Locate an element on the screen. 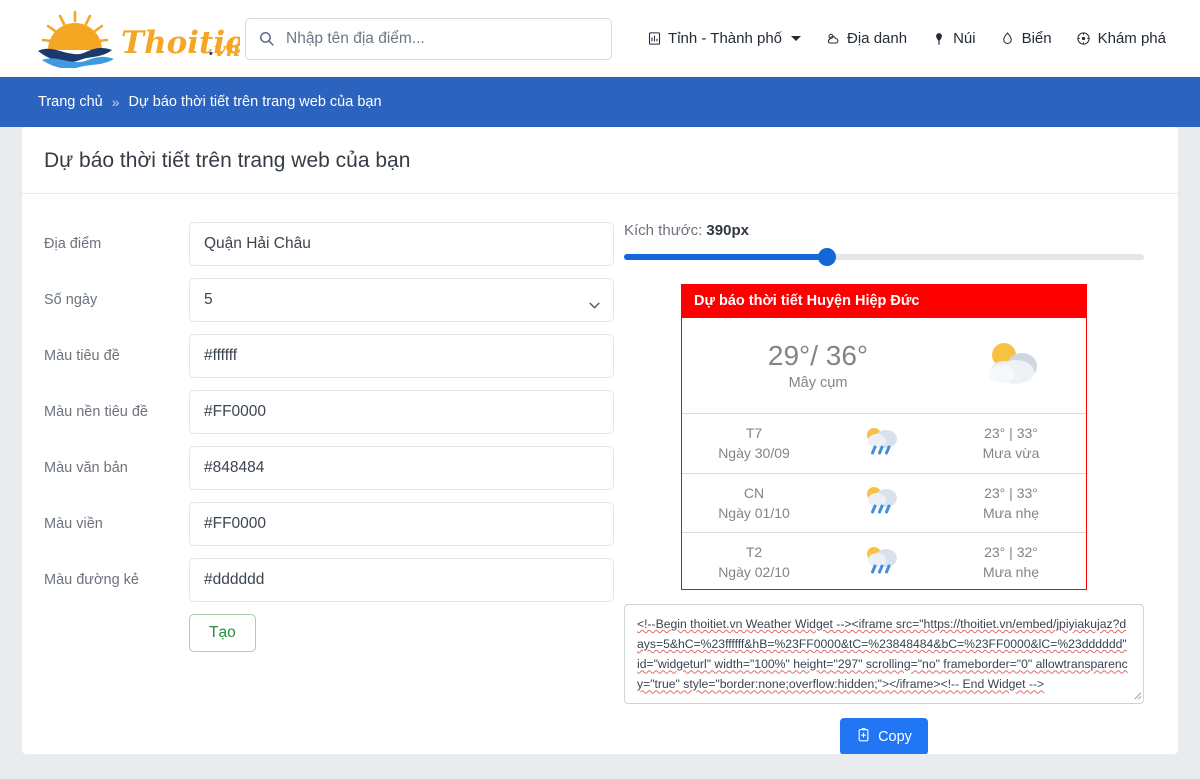 Image resolution: width=1200 pixels, height=779 pixels. page-title: Dự báo thời tiết trên trang web của bạn is located at coordinates (227, 160).